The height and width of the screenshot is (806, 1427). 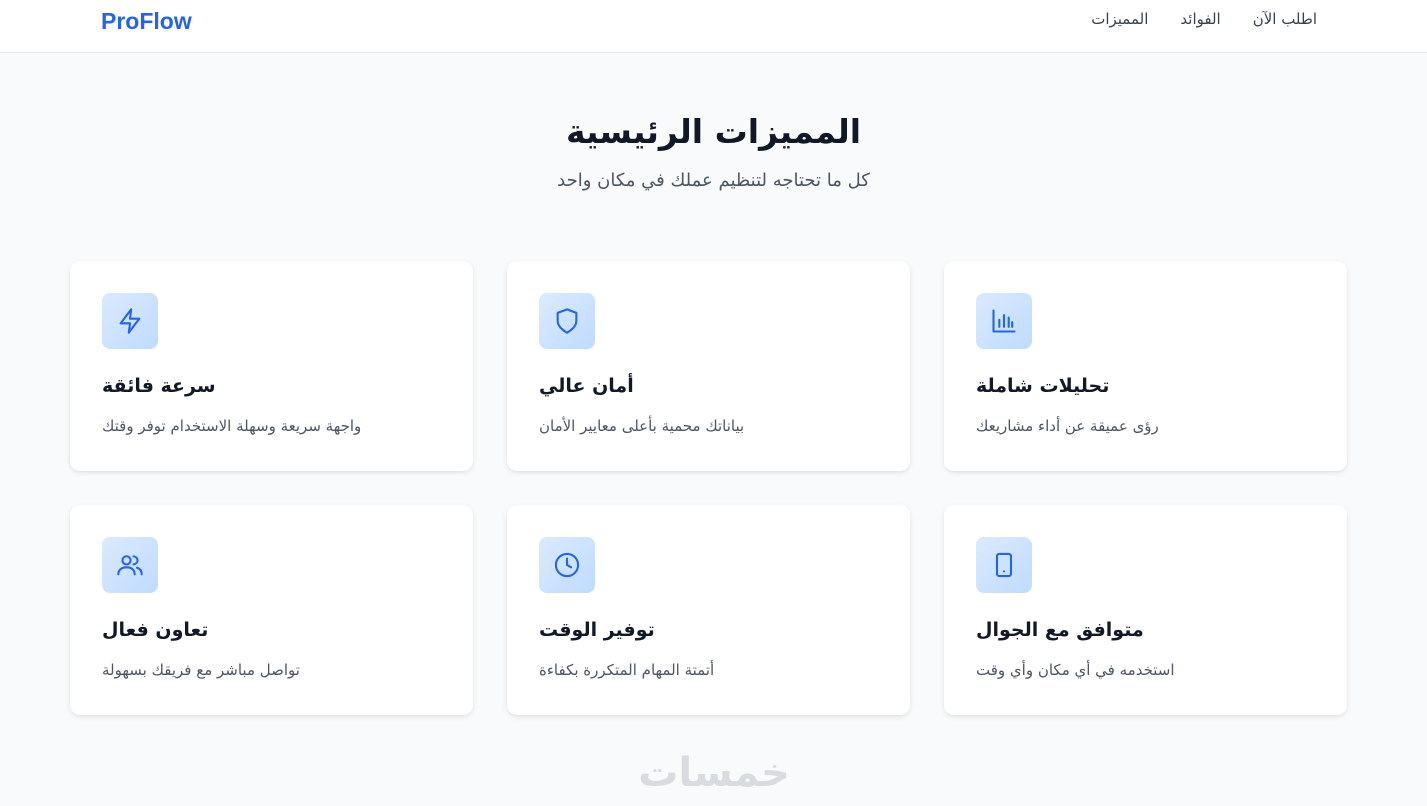 What do you see at coordinates (1200, 19) in the screenshot?
I see `nav-link-benefits: الفوائد` at bounding box center [1200, 19].